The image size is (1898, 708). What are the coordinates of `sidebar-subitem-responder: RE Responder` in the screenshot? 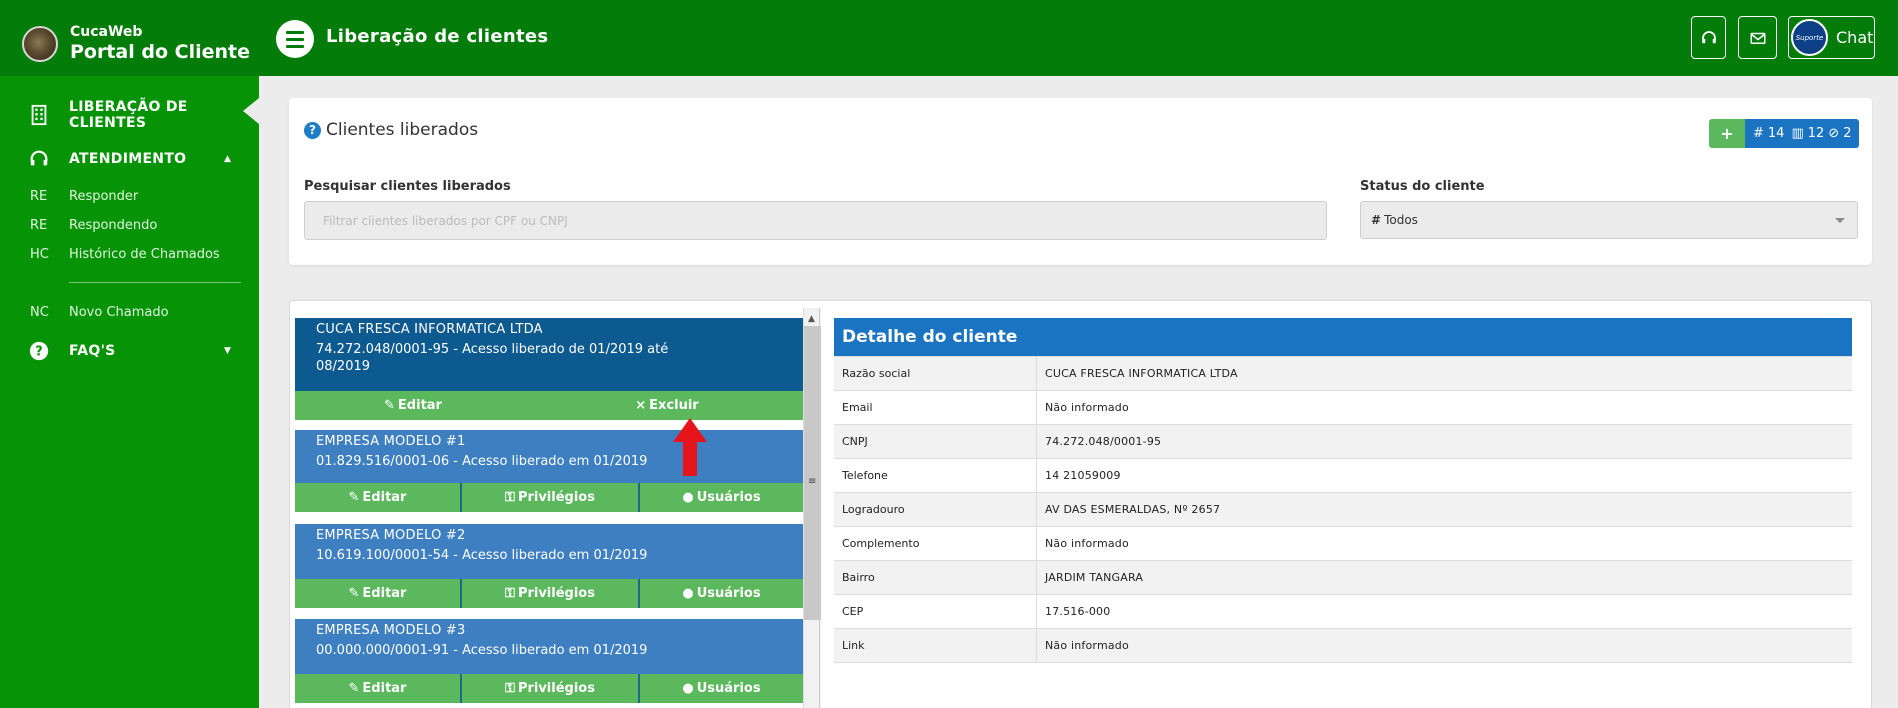 It's located at (129, 196).